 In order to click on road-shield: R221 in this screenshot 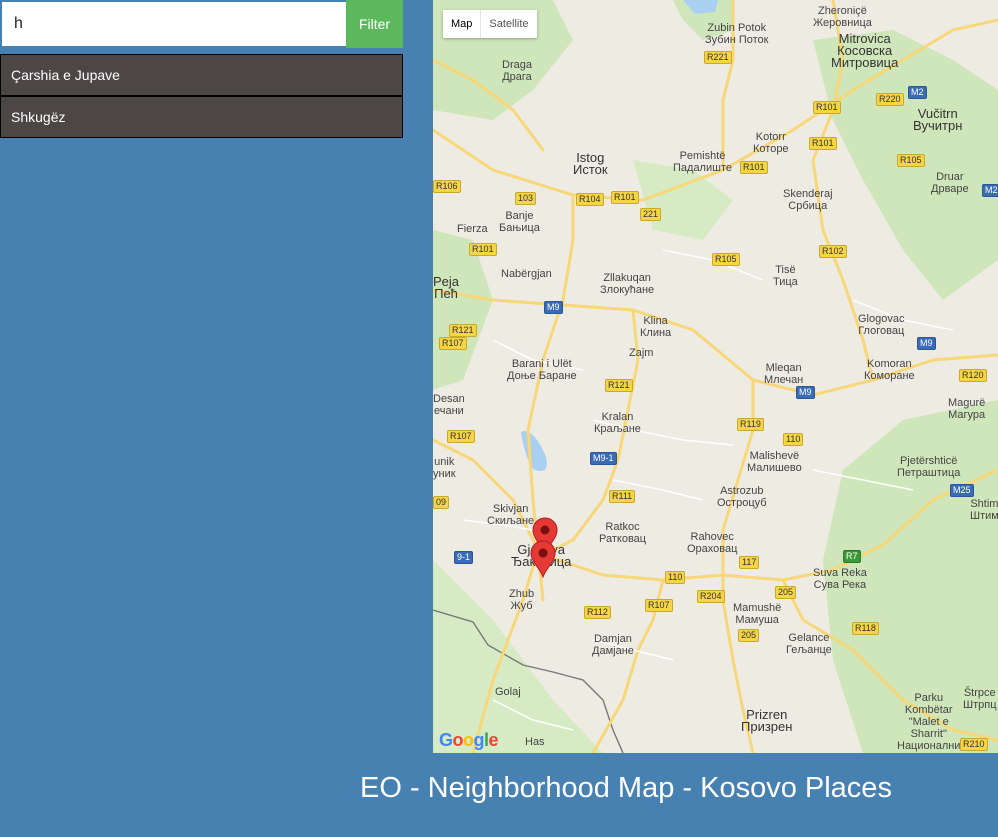, I will do `click(718, 57)`.